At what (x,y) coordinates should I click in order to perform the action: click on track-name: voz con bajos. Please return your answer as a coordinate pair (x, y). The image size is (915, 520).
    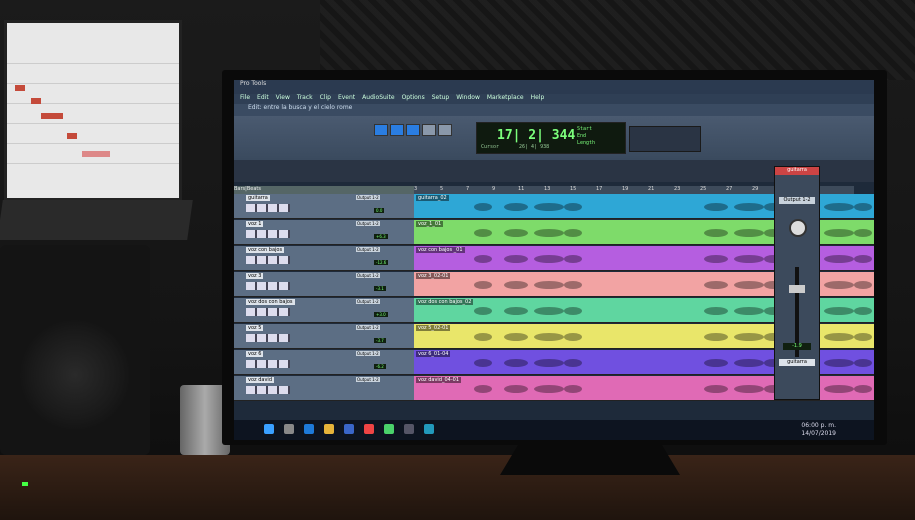
    Looking at the image, I should click on (265, 250).